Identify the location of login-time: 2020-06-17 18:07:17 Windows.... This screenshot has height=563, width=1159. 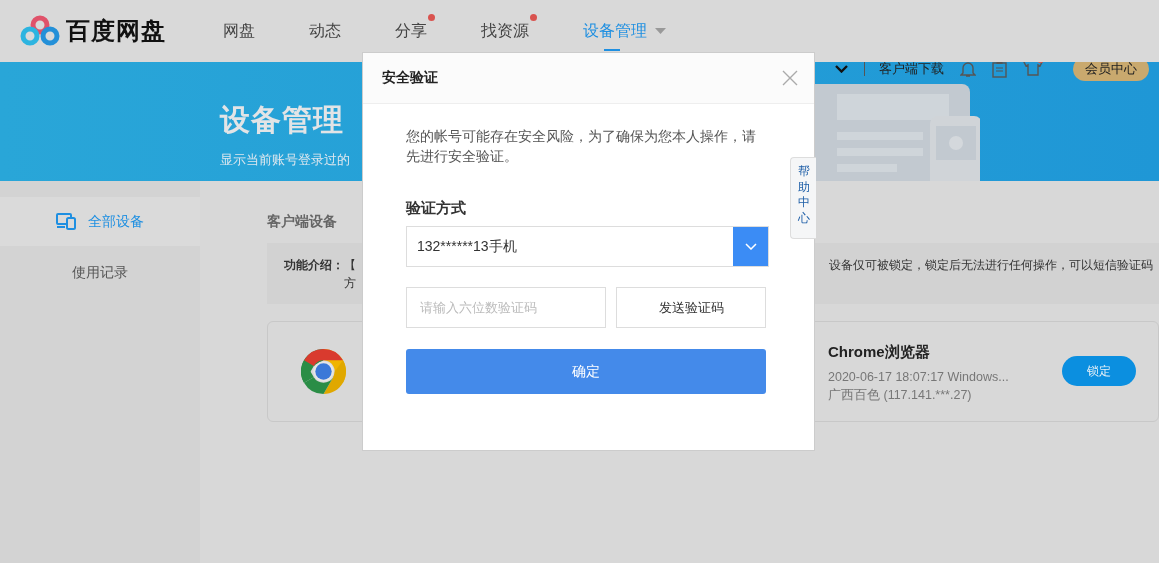
(918, 377).